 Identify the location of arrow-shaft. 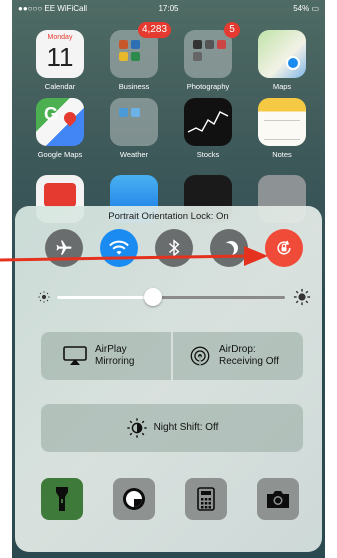
(123, 258).